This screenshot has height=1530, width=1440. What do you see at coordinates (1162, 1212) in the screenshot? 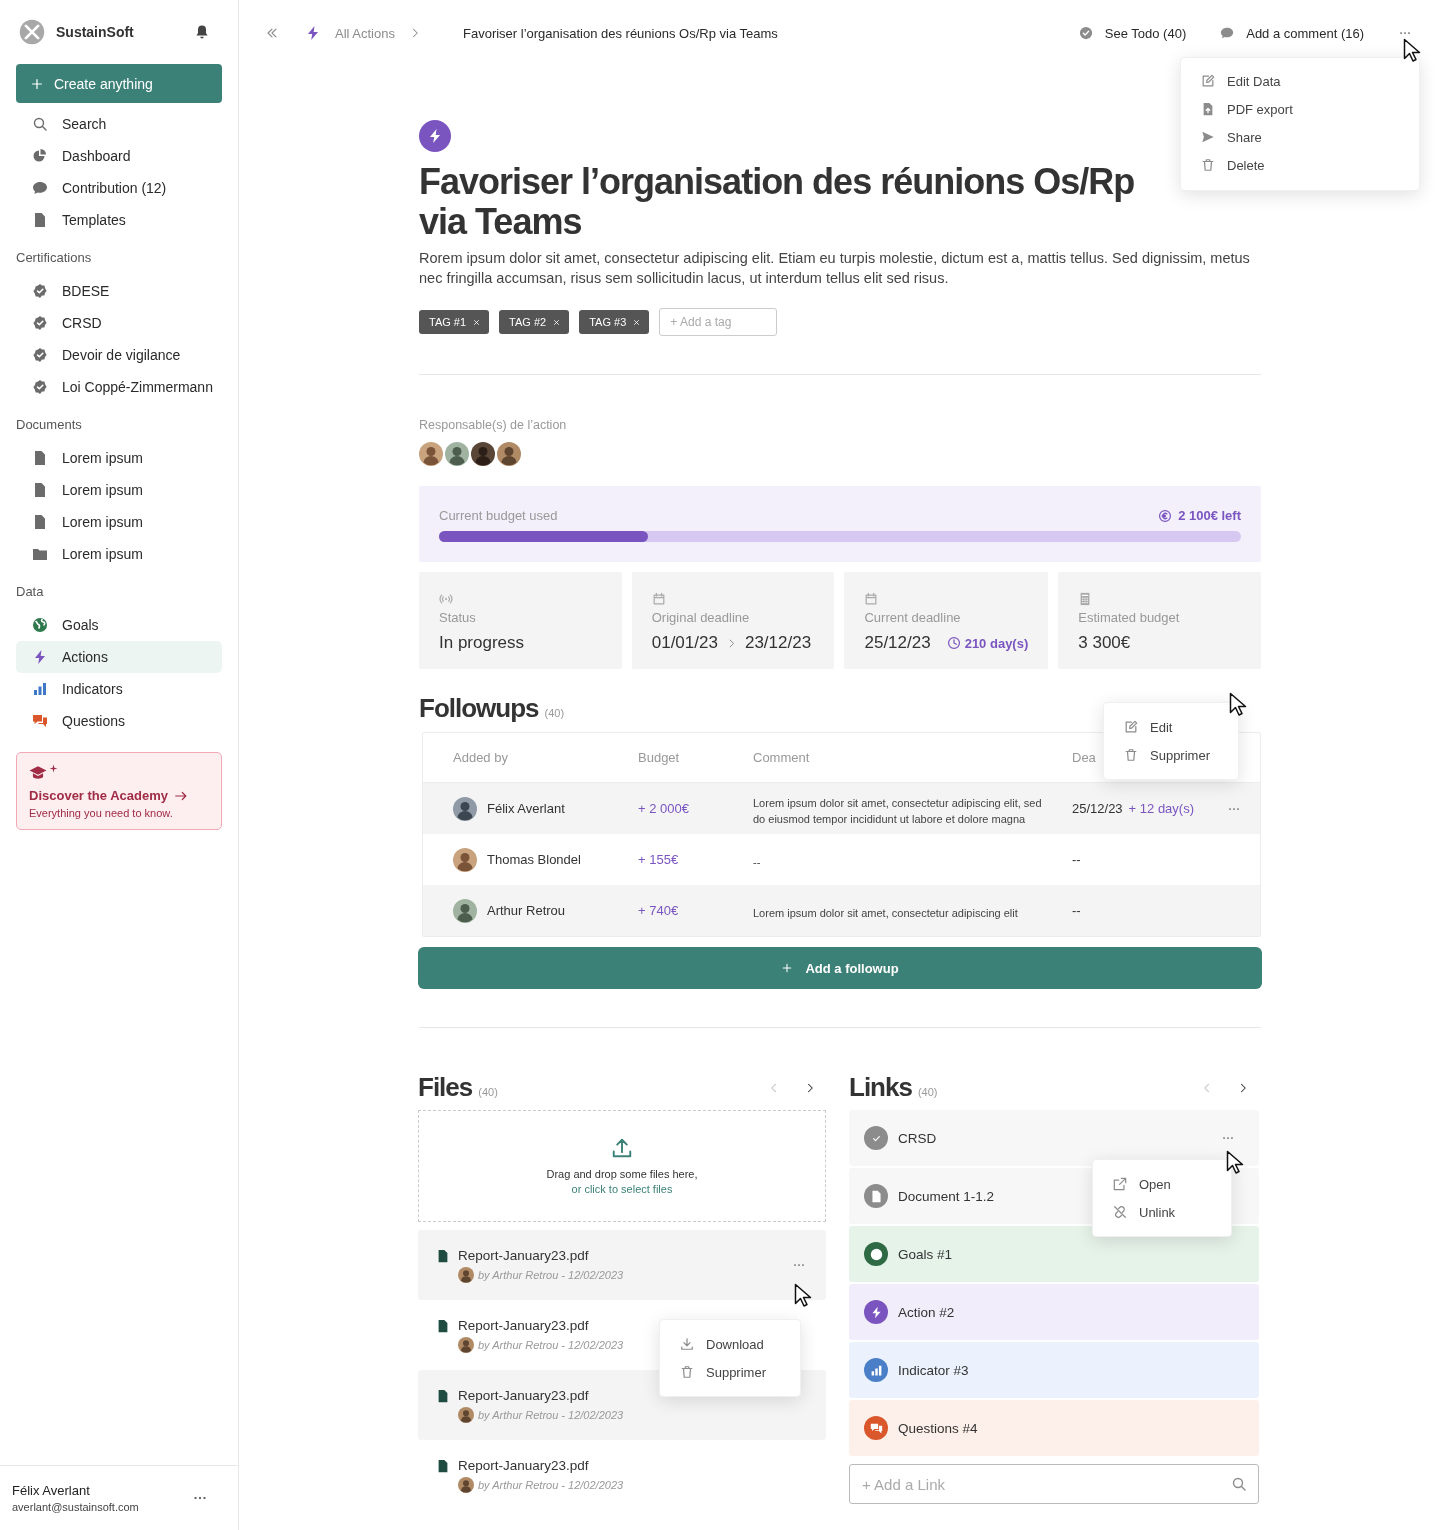
I see `menu-item: Unlink` at bounding box center [1162, 1212].